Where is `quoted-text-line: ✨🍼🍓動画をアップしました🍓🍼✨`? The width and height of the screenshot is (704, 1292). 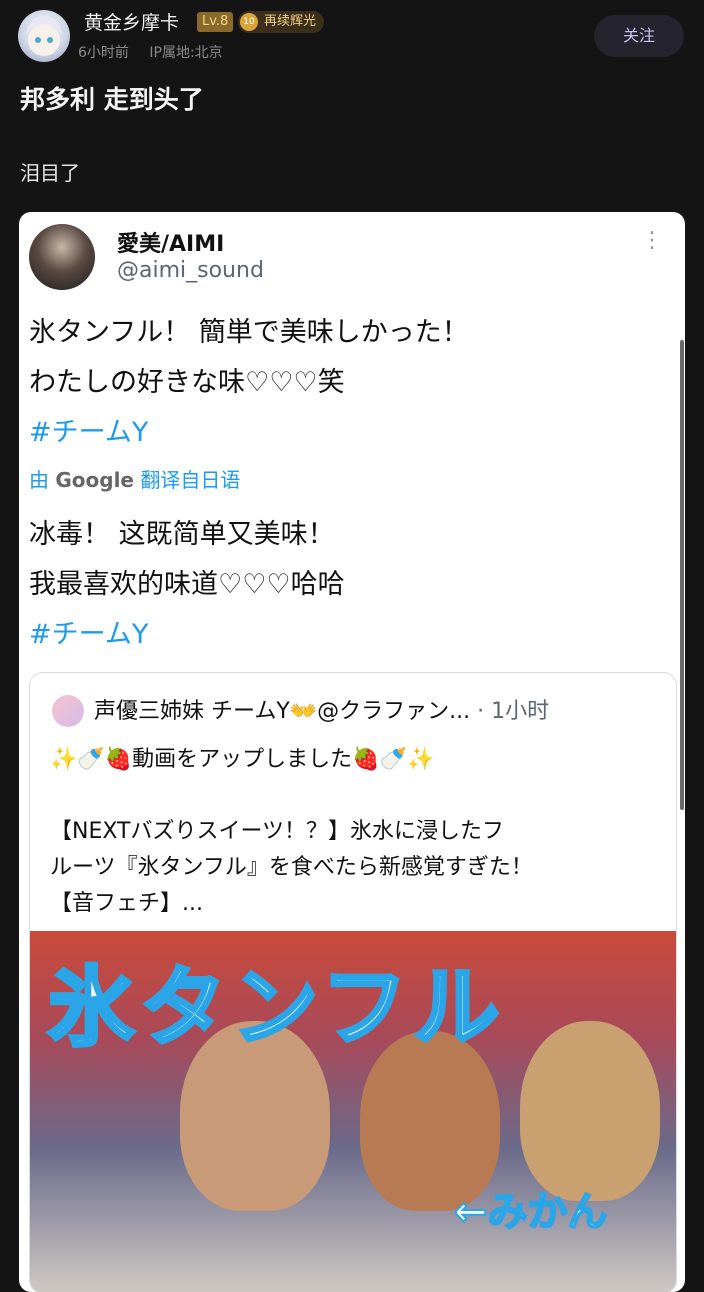 quoted-text-line: ✨🍼🍓動画をアップしました🍓🍼✨ is located at coordinates (242, 759).